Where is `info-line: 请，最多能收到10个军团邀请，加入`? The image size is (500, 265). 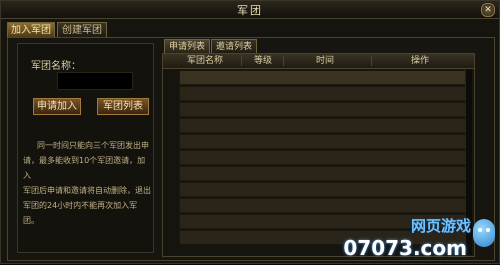
info-line: 请，最多能收到10个军团邀请，加入 is located at coordinates (84, 168).